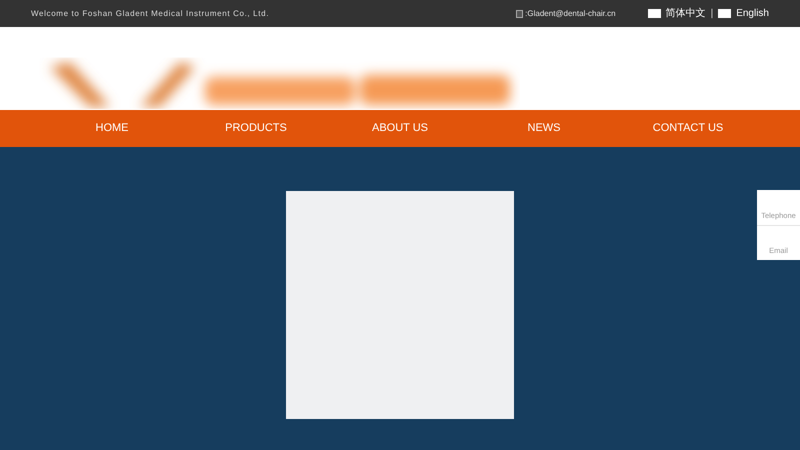 Image resolution: width=800 pixels, height=450 pixels. What do you see at coordinates (688, 128) in the screenshot?
I see `nav-link: CONTACT US` at bounding box center [688, 128].